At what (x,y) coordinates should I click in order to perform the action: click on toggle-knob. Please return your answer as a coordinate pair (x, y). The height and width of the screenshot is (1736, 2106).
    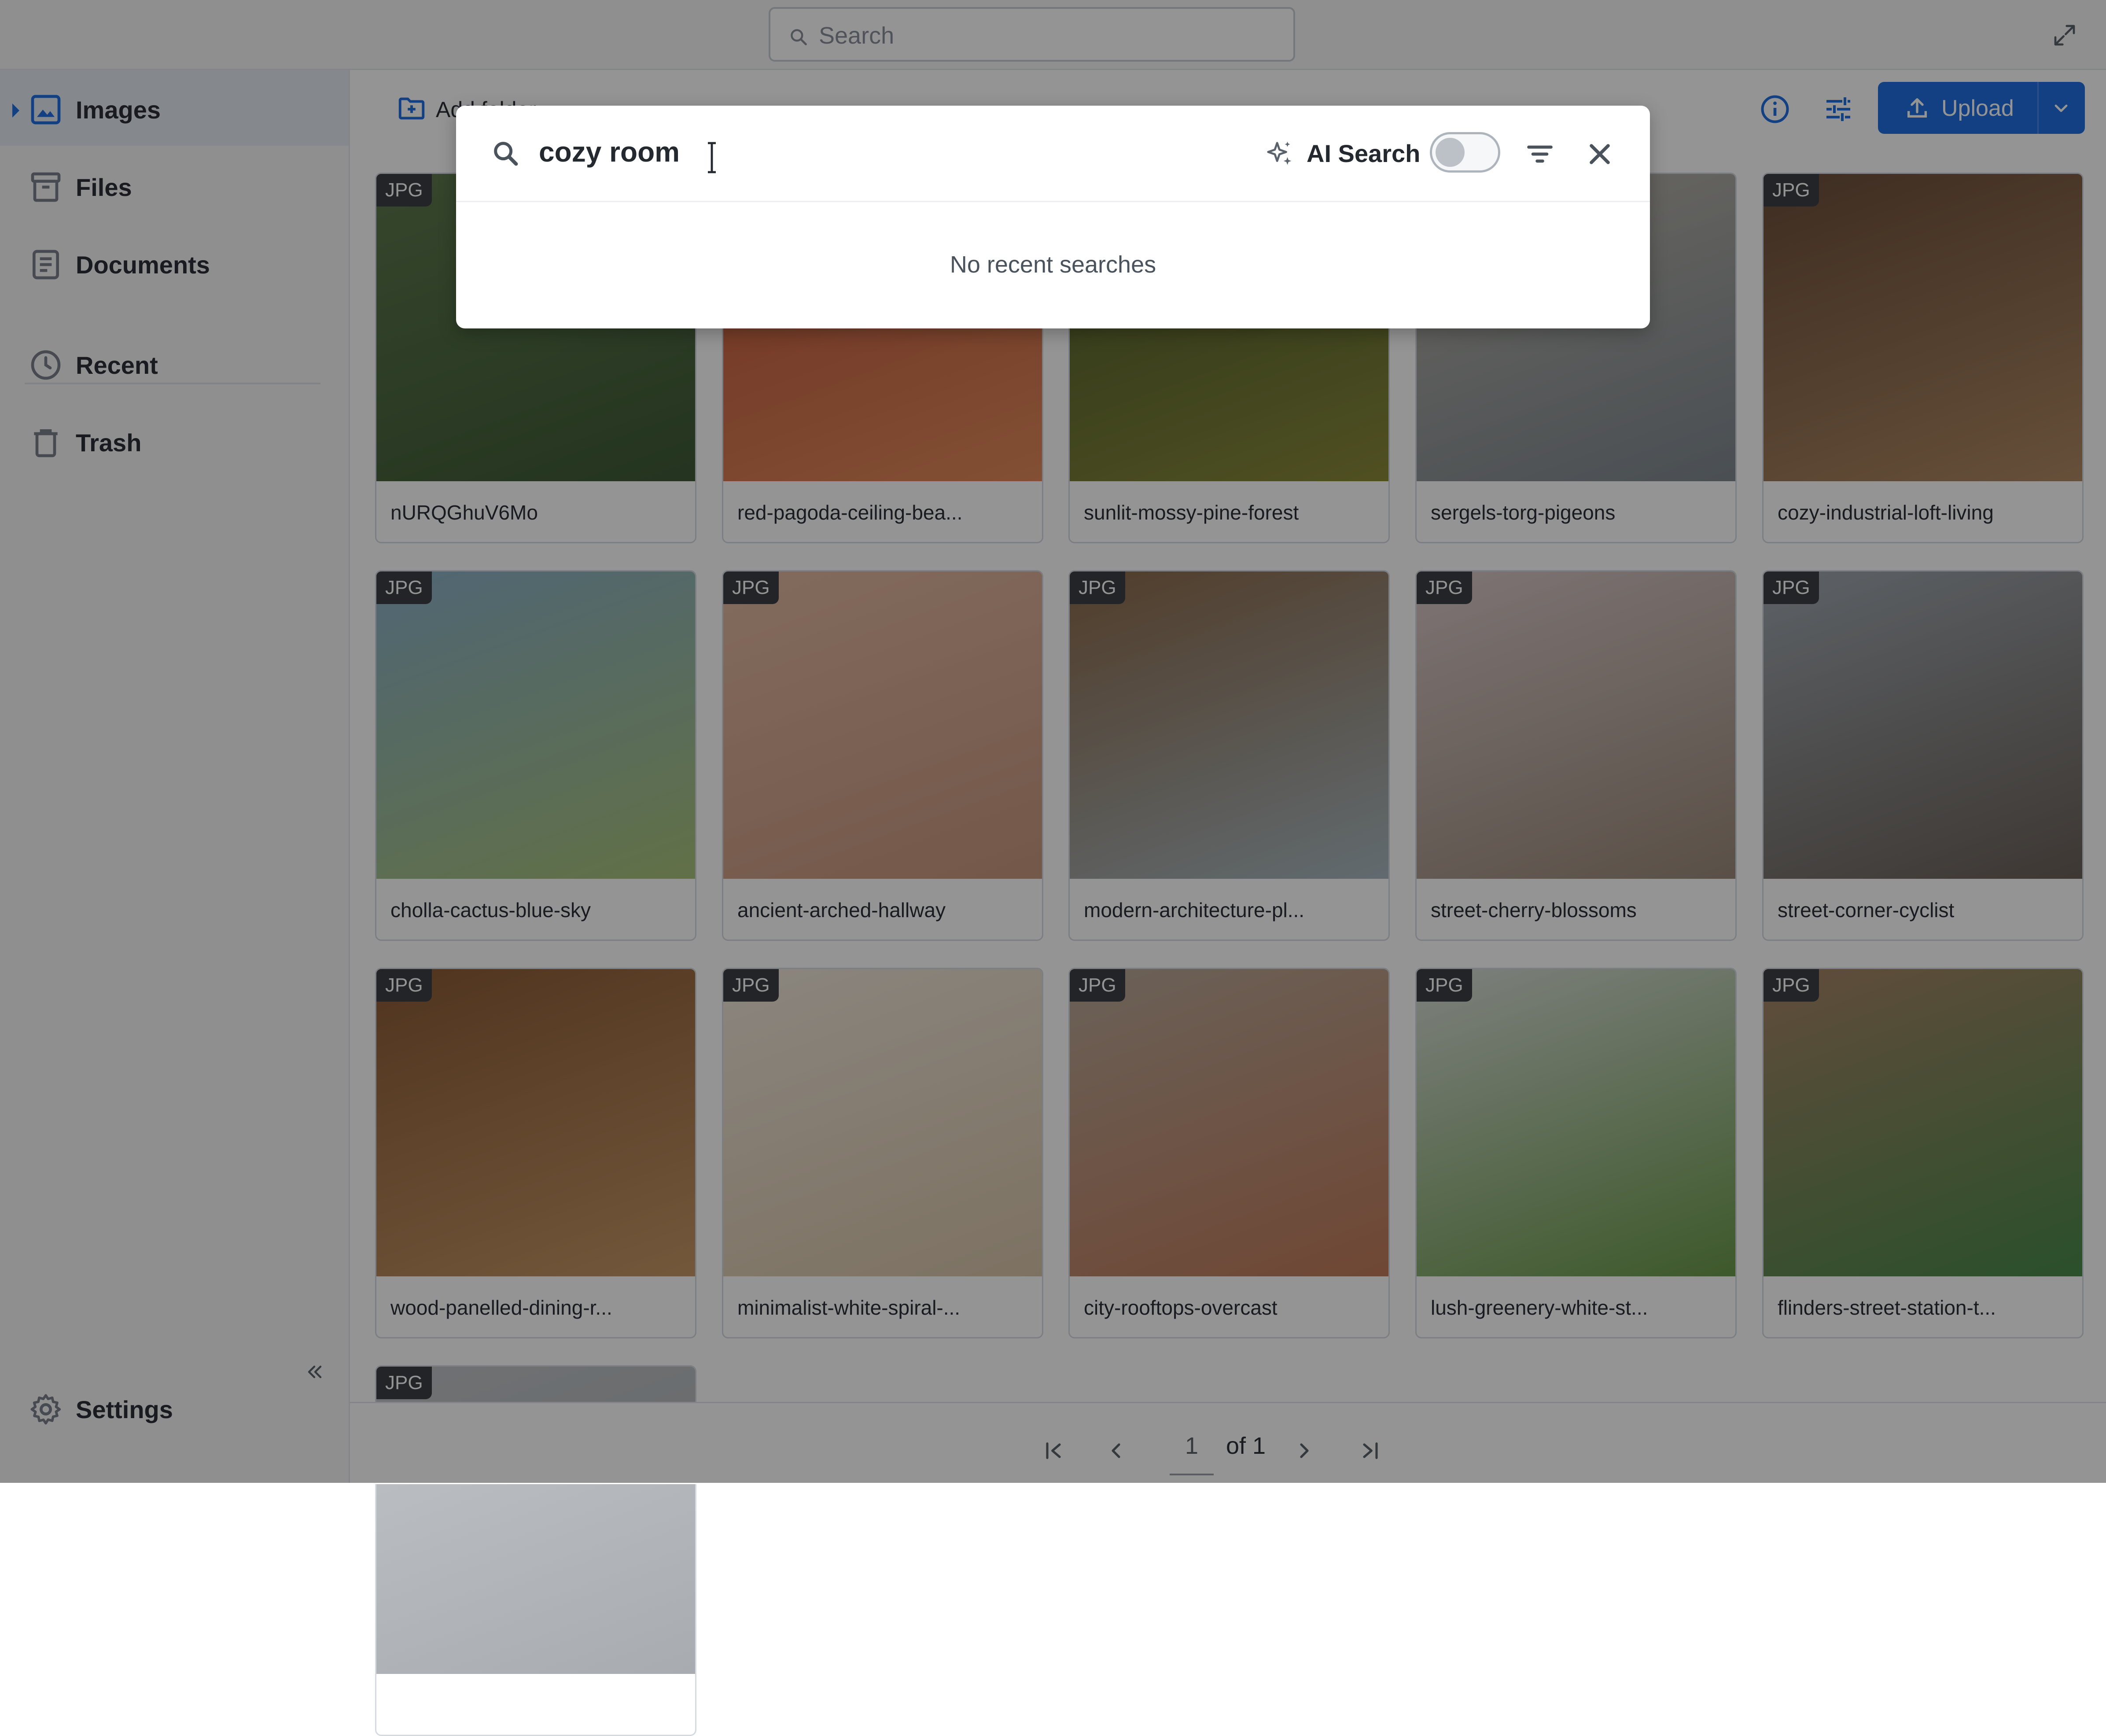
    Looking at the image, I should click on (1450, 152).